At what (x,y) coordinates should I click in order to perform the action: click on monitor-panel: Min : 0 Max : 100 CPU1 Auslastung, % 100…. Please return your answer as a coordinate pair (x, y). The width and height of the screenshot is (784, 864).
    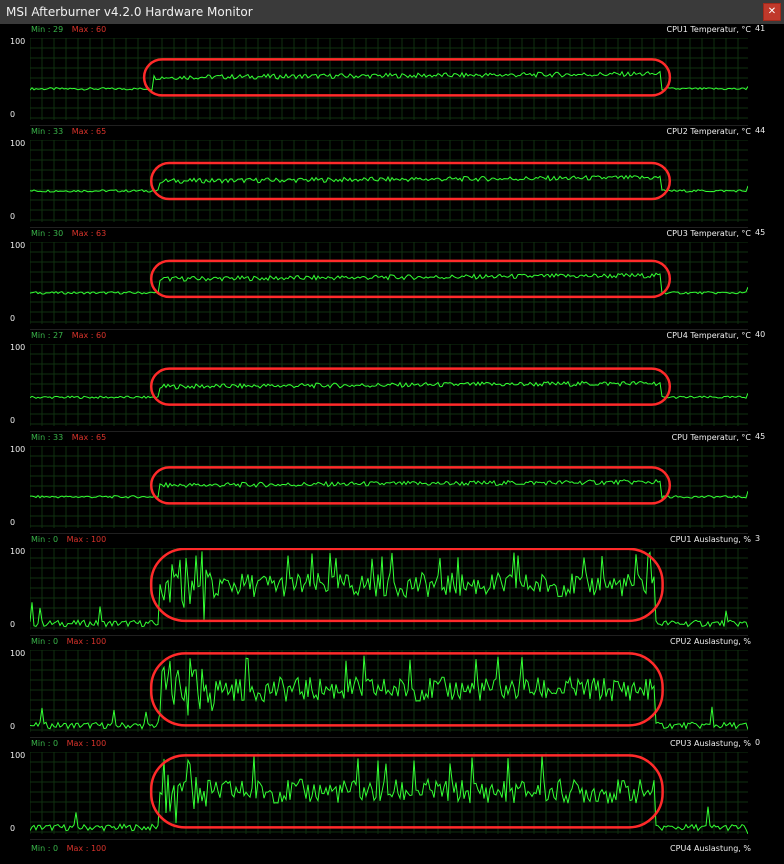
    Looking at the image, I should click on (392, 585).